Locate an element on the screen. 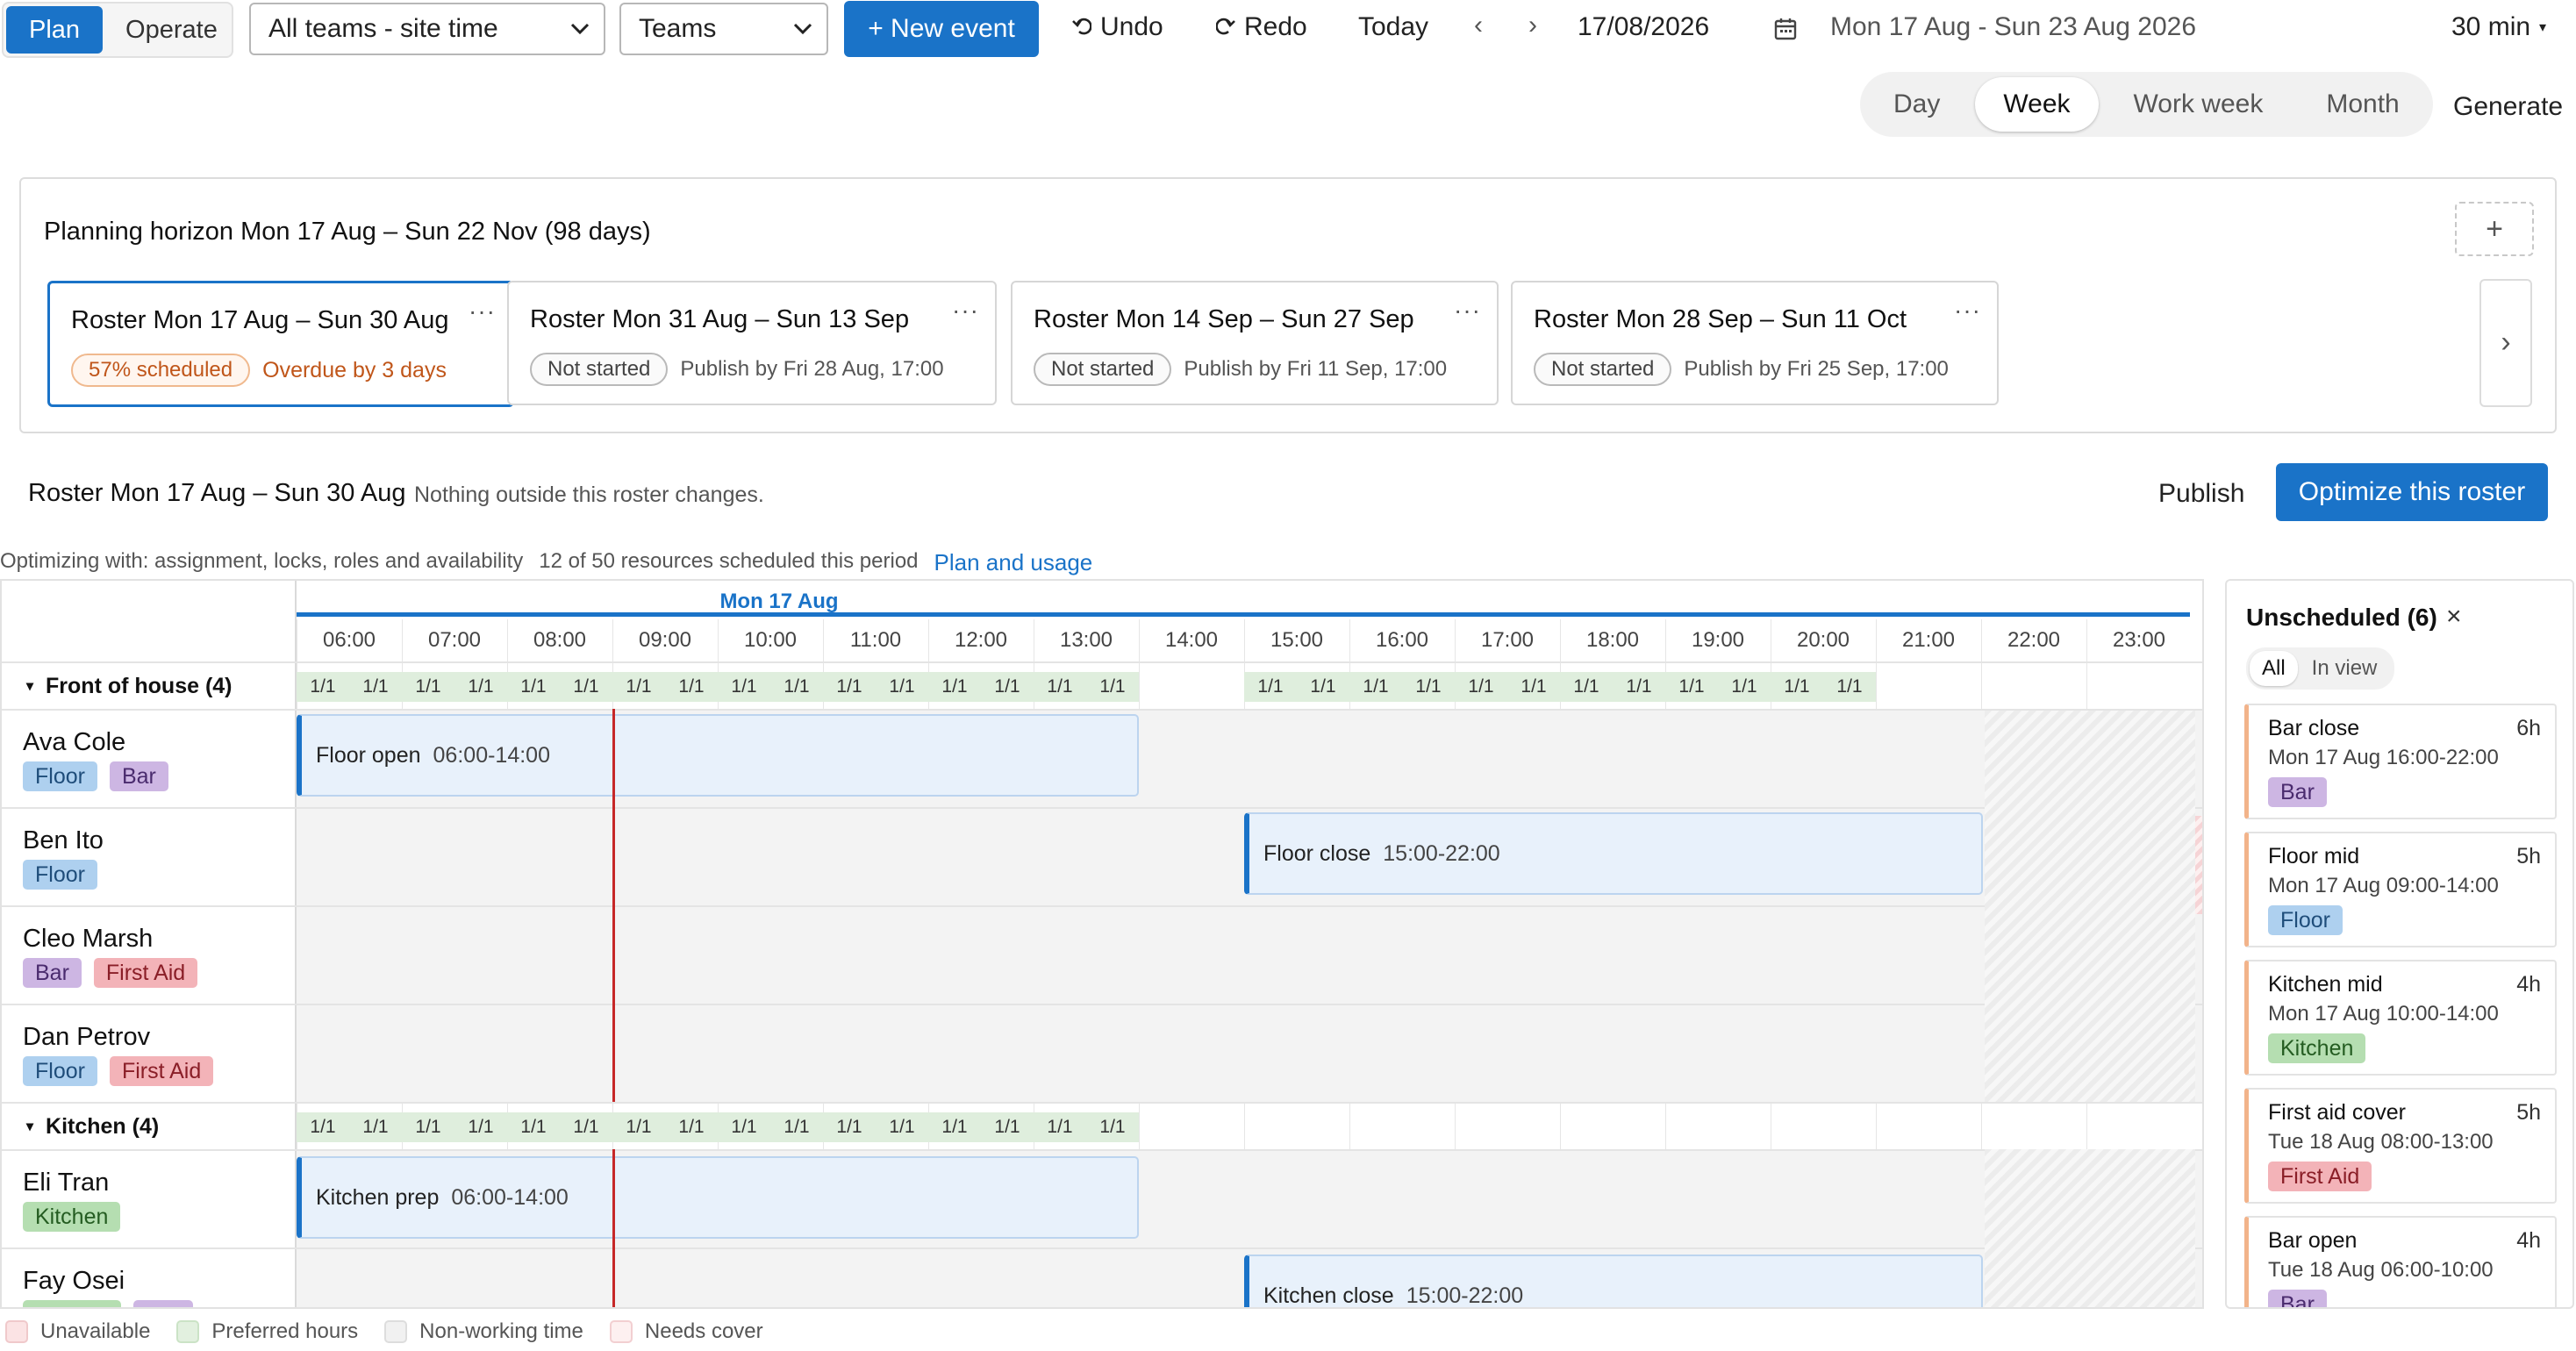  publish-button: Publish is located at coordinates (2201, 494).